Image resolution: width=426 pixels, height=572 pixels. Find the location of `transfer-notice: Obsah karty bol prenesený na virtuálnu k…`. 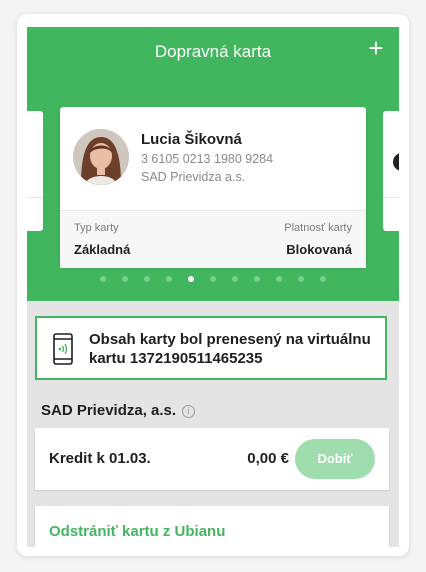

transfer-notice: Obsah karty bol prenesený na virtuálnu k… is located at coordinates (211, 348).